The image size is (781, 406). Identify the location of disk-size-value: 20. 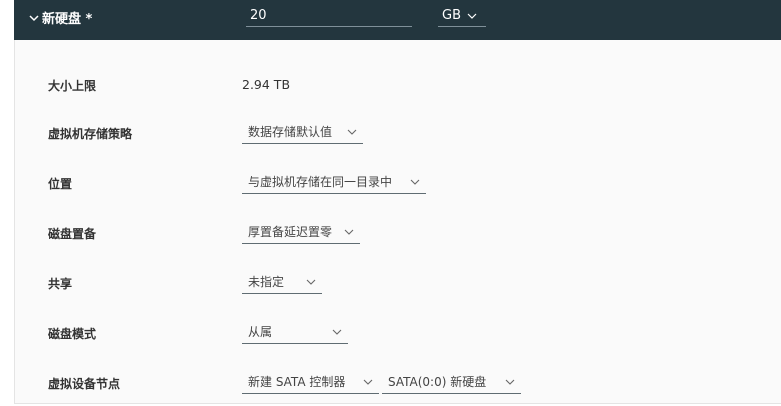
(258, 15).